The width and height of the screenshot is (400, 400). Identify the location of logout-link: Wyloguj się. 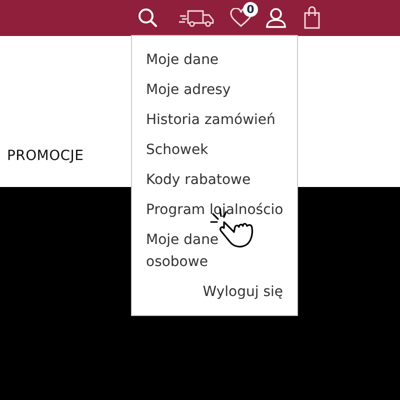
(242, 292).